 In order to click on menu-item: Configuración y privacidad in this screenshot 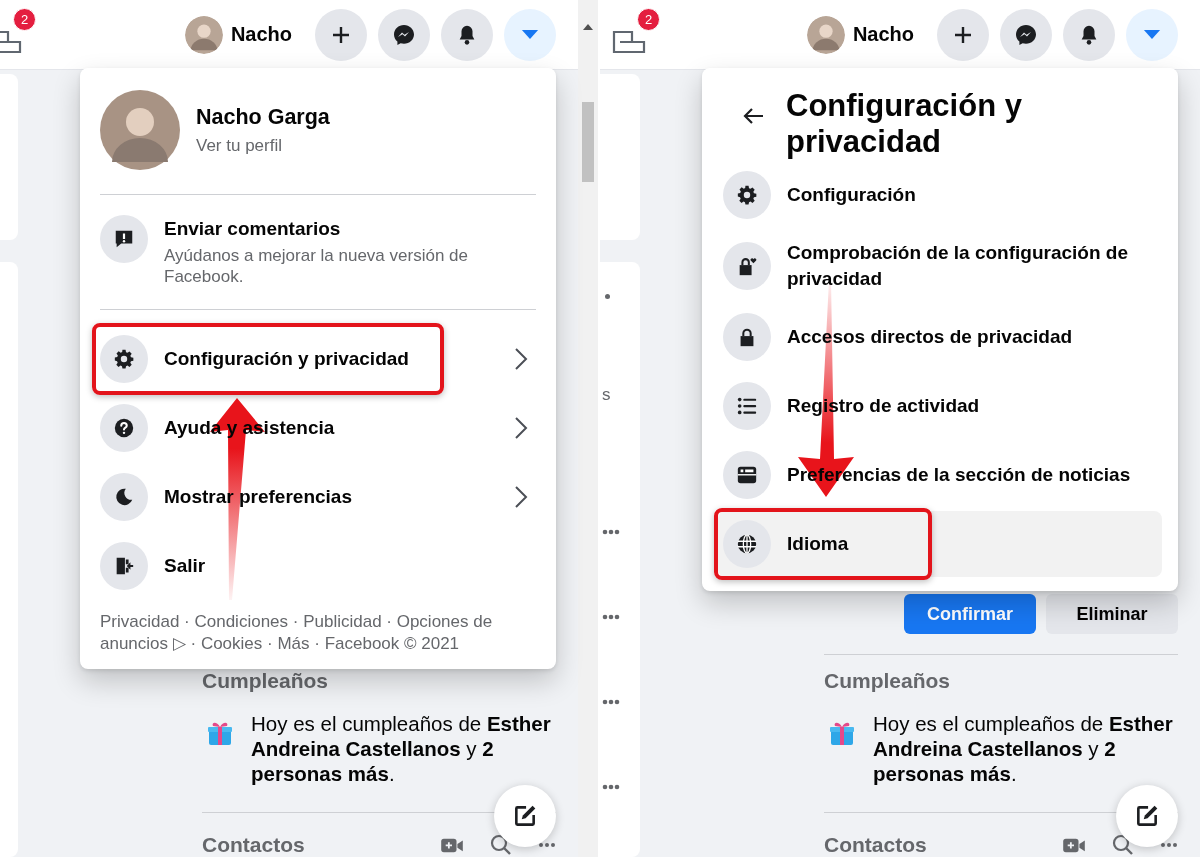, I will do `click(318, 359)`.